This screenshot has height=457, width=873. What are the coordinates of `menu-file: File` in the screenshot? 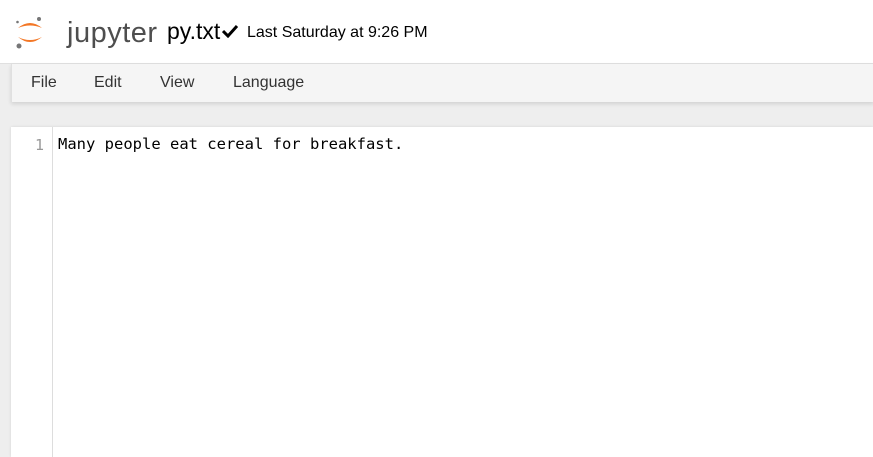 It's located at (44, 83).